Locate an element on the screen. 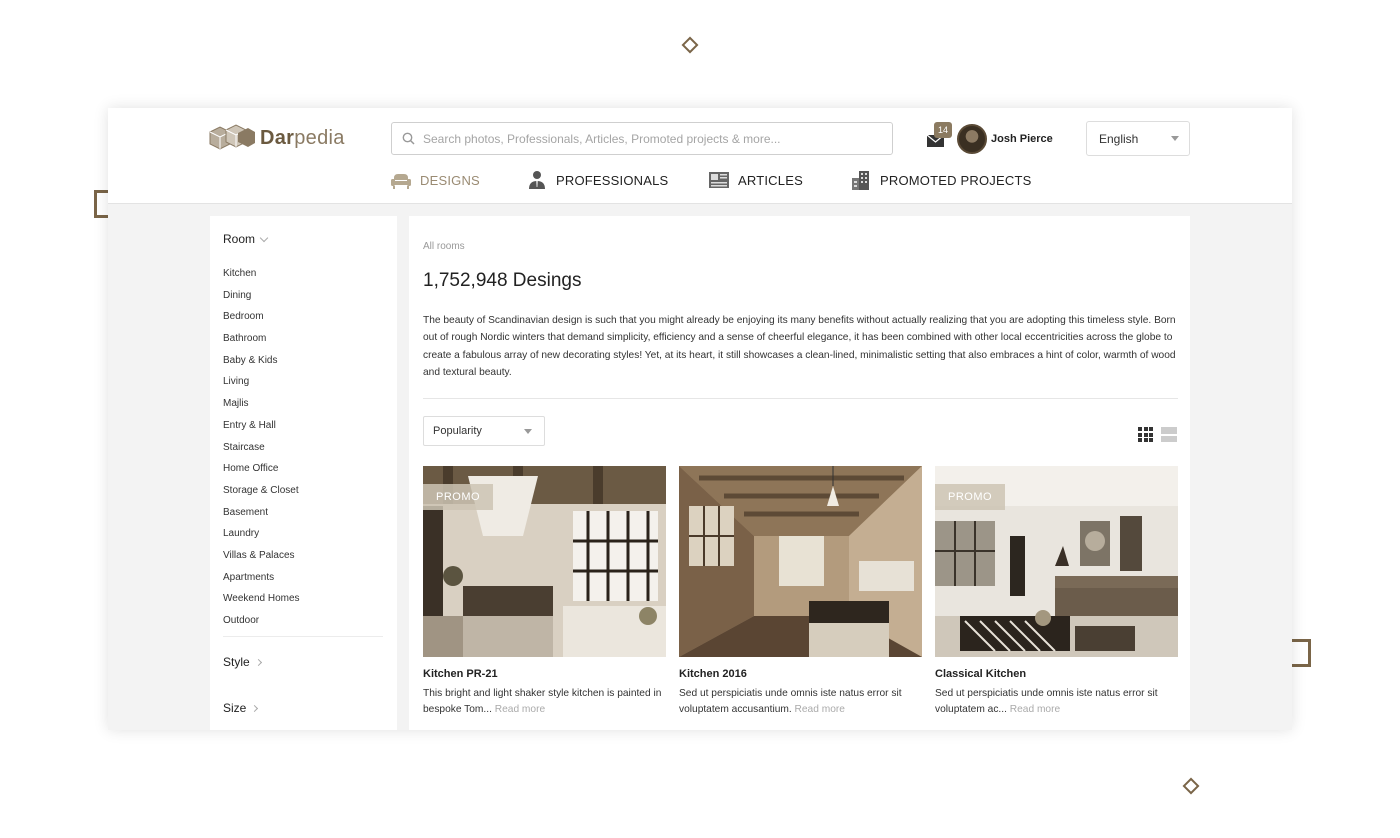 The image size is (1400, 838). logo-cube-icon is located at coordinates (232, 137).